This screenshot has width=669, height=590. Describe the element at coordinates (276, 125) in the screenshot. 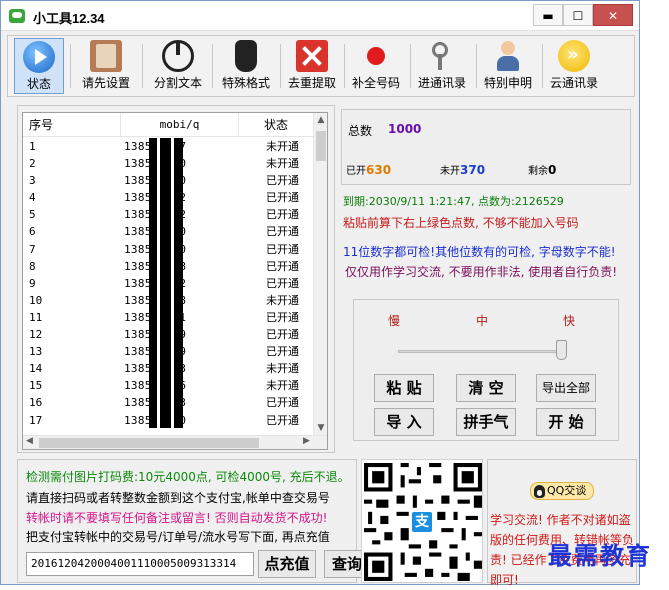

I see `column-header-status: 状态` at that location.